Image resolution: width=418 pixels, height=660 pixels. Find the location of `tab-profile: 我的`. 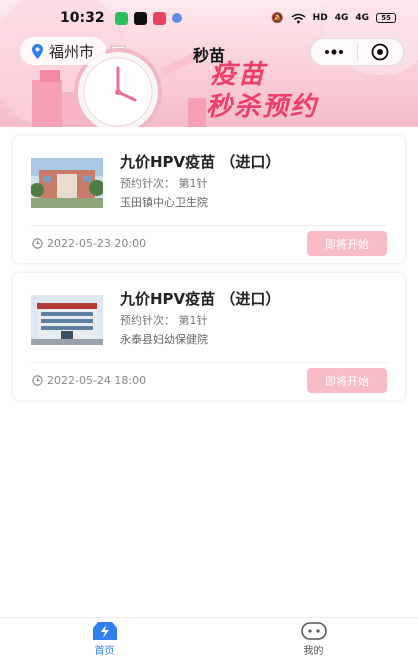

tab-profile: 我的 is located at coordinates (313, 639).